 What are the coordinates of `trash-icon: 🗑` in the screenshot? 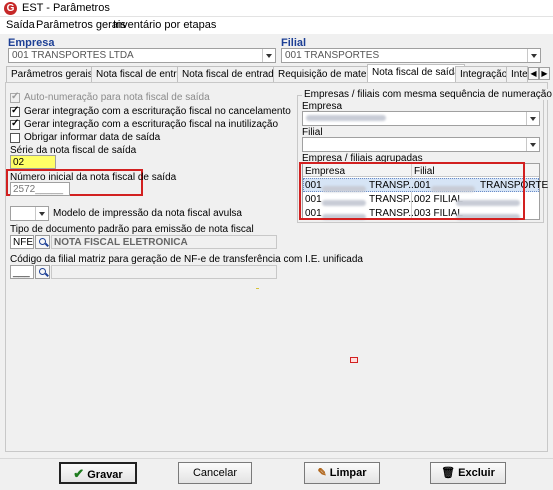 It's located at (448, 473).